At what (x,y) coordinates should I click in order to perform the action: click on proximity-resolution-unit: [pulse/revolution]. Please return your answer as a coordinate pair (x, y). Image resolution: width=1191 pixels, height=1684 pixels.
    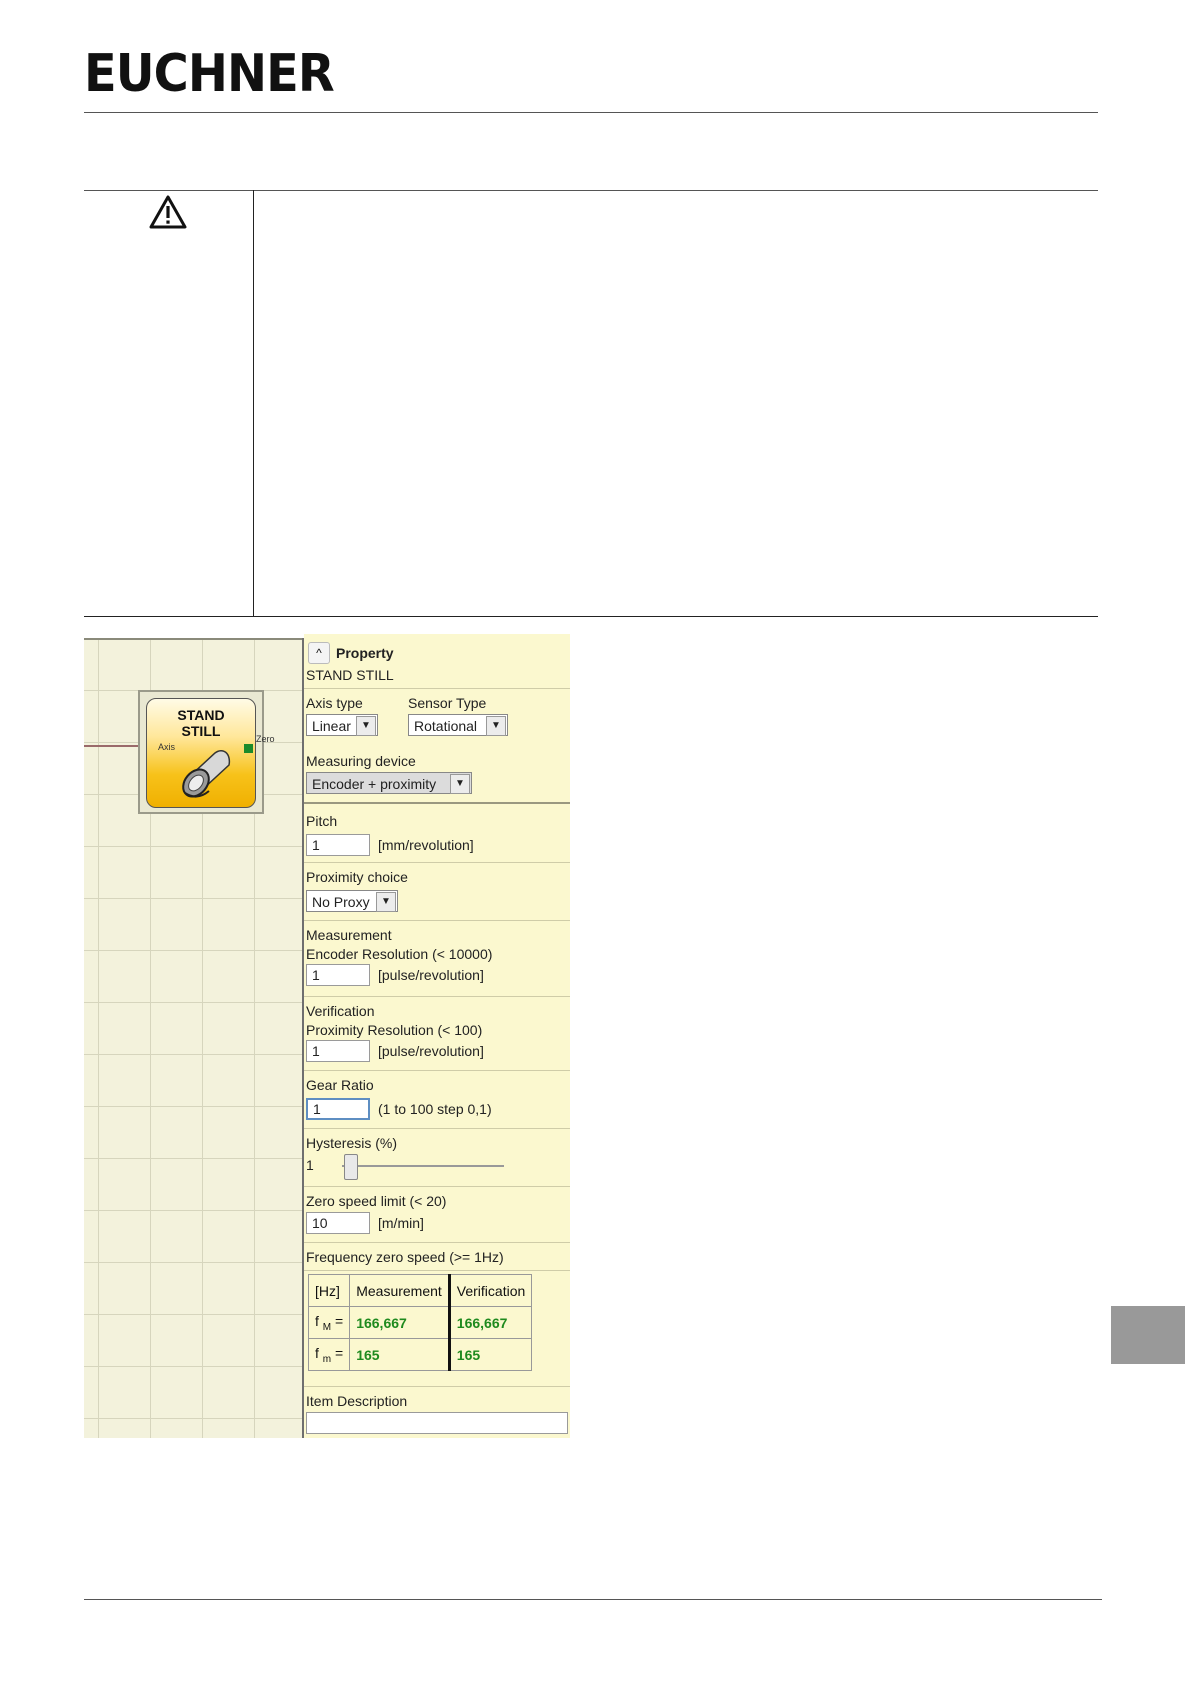
    Looking at the image, I should click on (431, 1051).